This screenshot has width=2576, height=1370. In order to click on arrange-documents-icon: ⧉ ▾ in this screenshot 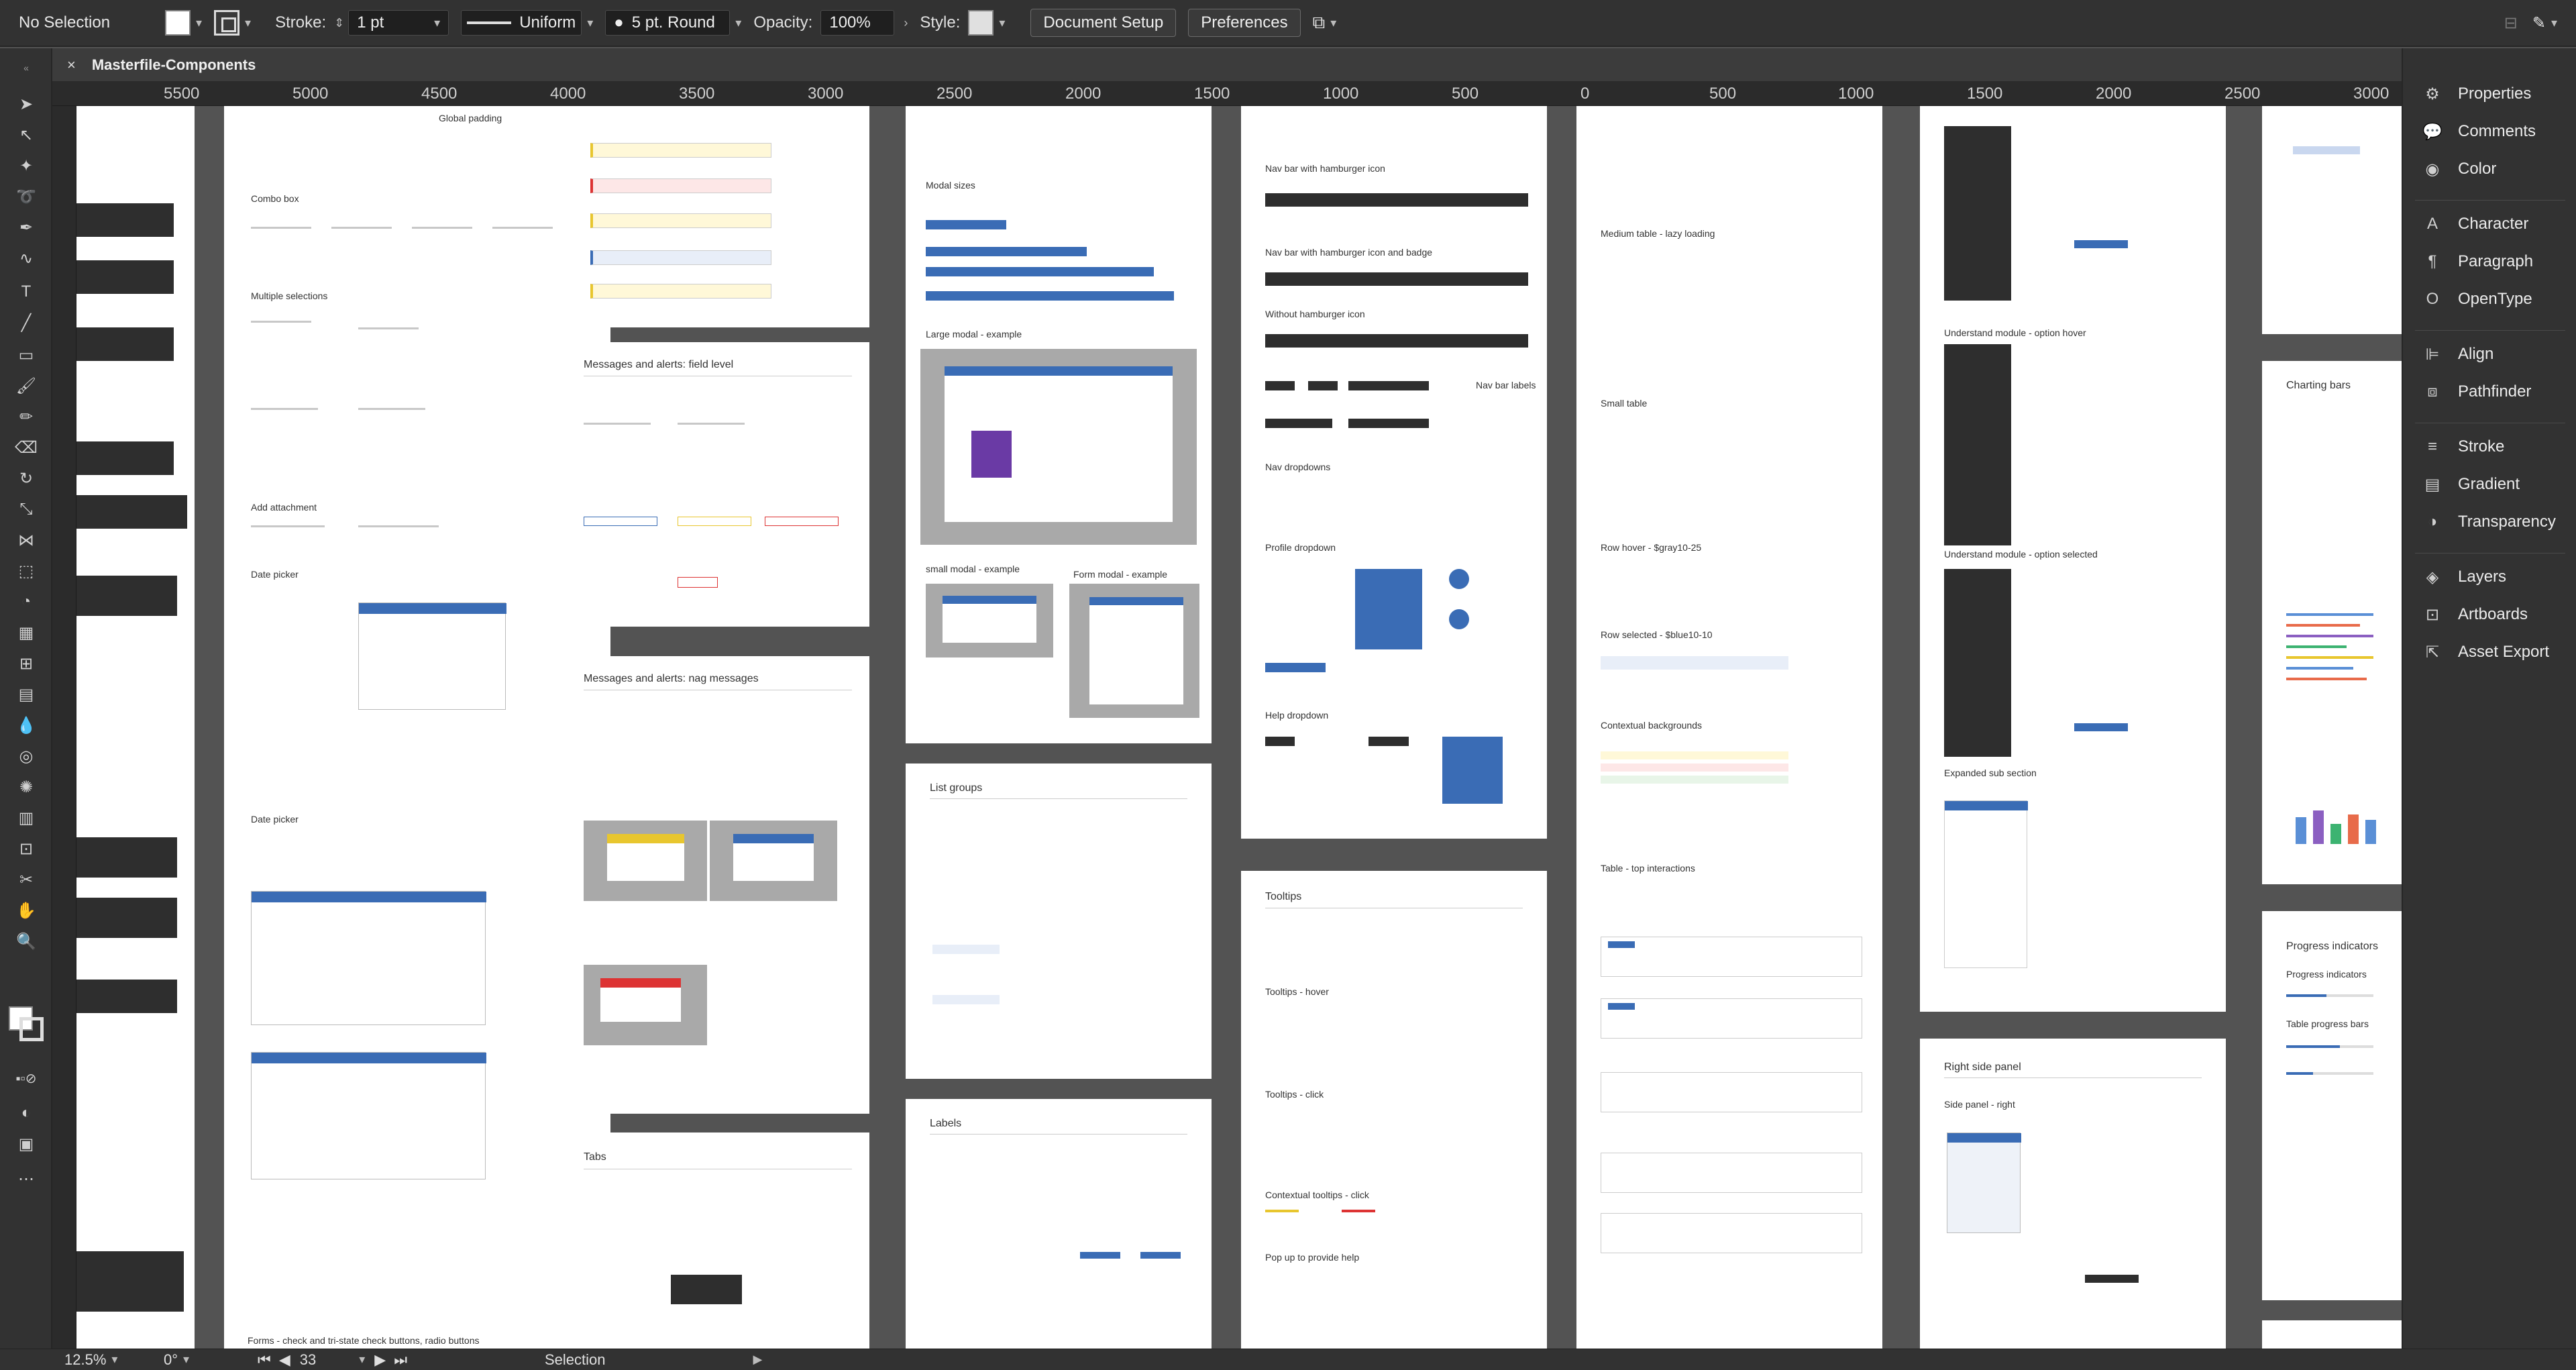, I will do `click(1325, 23)`.